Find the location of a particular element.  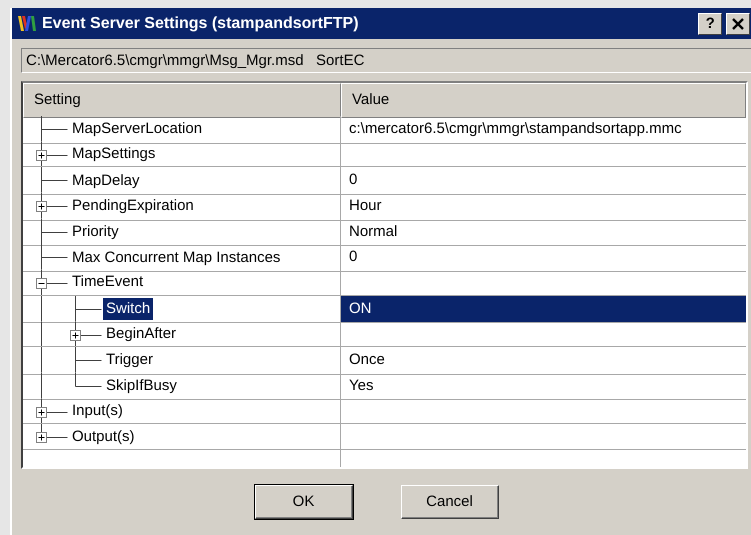

setting-name: MapDelay is located at coordinates (106, 181).